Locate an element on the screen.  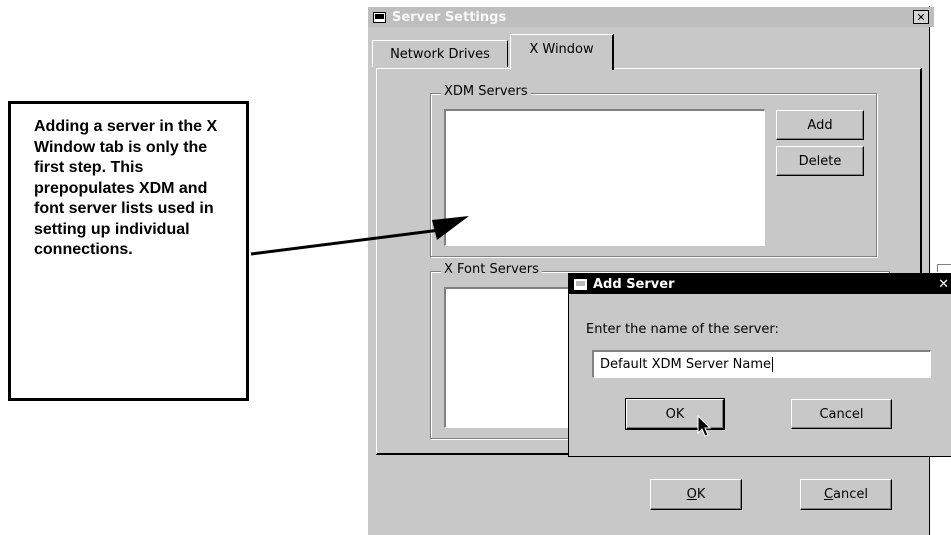
settings-cancel-button: Cancel is located at coordinates (846, 494).